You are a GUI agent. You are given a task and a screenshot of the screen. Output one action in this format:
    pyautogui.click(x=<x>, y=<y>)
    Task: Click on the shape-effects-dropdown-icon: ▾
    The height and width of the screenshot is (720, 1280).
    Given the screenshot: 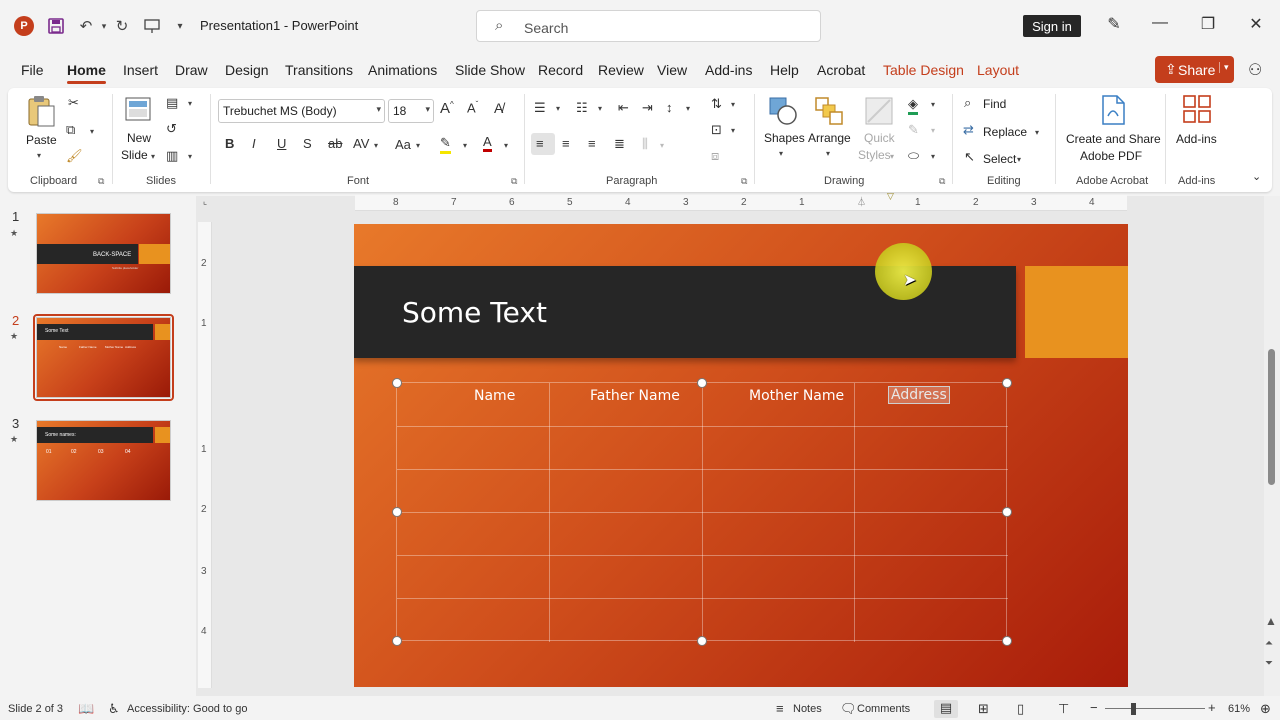 What is the action you would take?
    pyautogui.click(x=933, y=156)
    